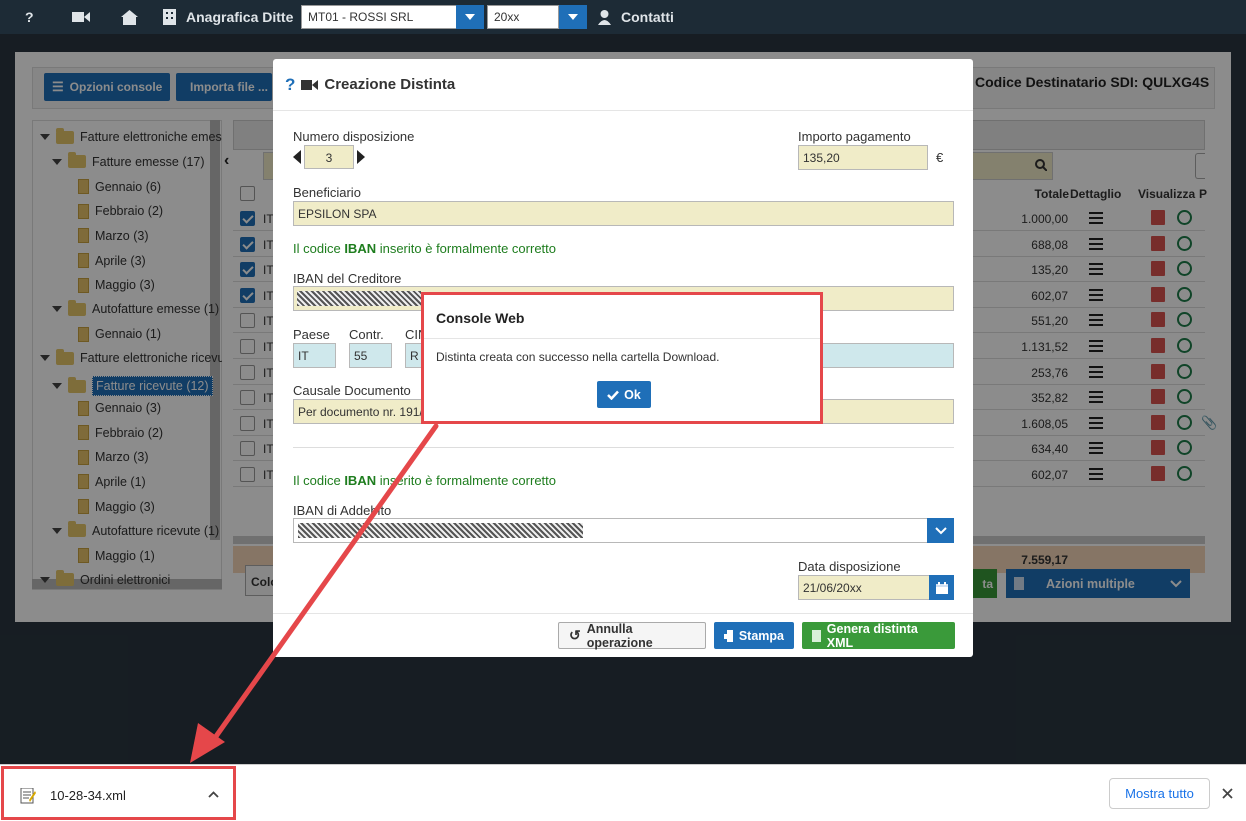 This screenshot has height=821, width=1246. What do you see at coordinates (213, 794) in the screenshot?
I see `chevron-up-icon` at bounding box center [213, 794].